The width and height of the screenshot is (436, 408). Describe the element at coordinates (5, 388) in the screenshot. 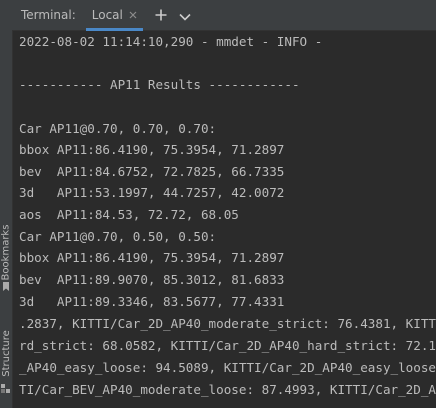

I see `structure-icon` at that location.